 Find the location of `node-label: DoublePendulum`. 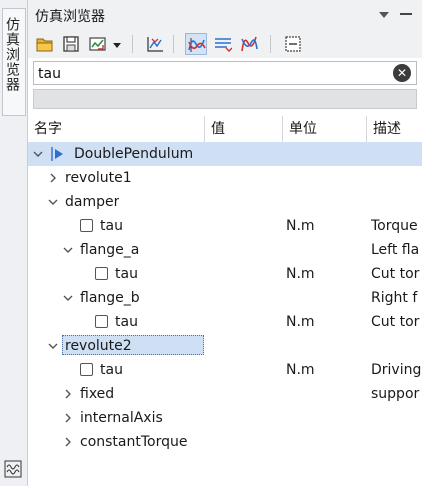

node-label: DoublePendulum is located at coordinates (134, 154).